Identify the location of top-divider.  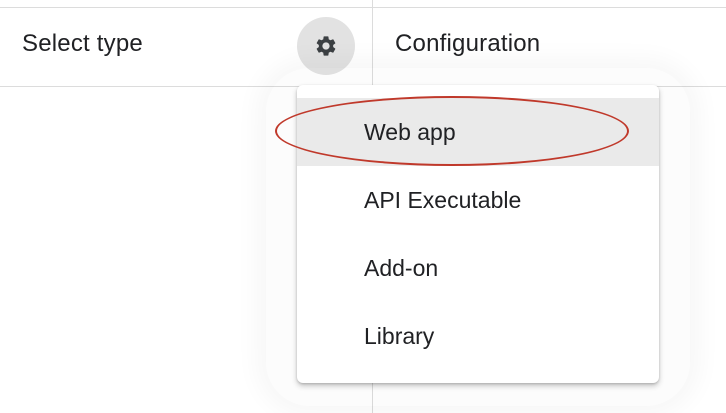
(363, 7).